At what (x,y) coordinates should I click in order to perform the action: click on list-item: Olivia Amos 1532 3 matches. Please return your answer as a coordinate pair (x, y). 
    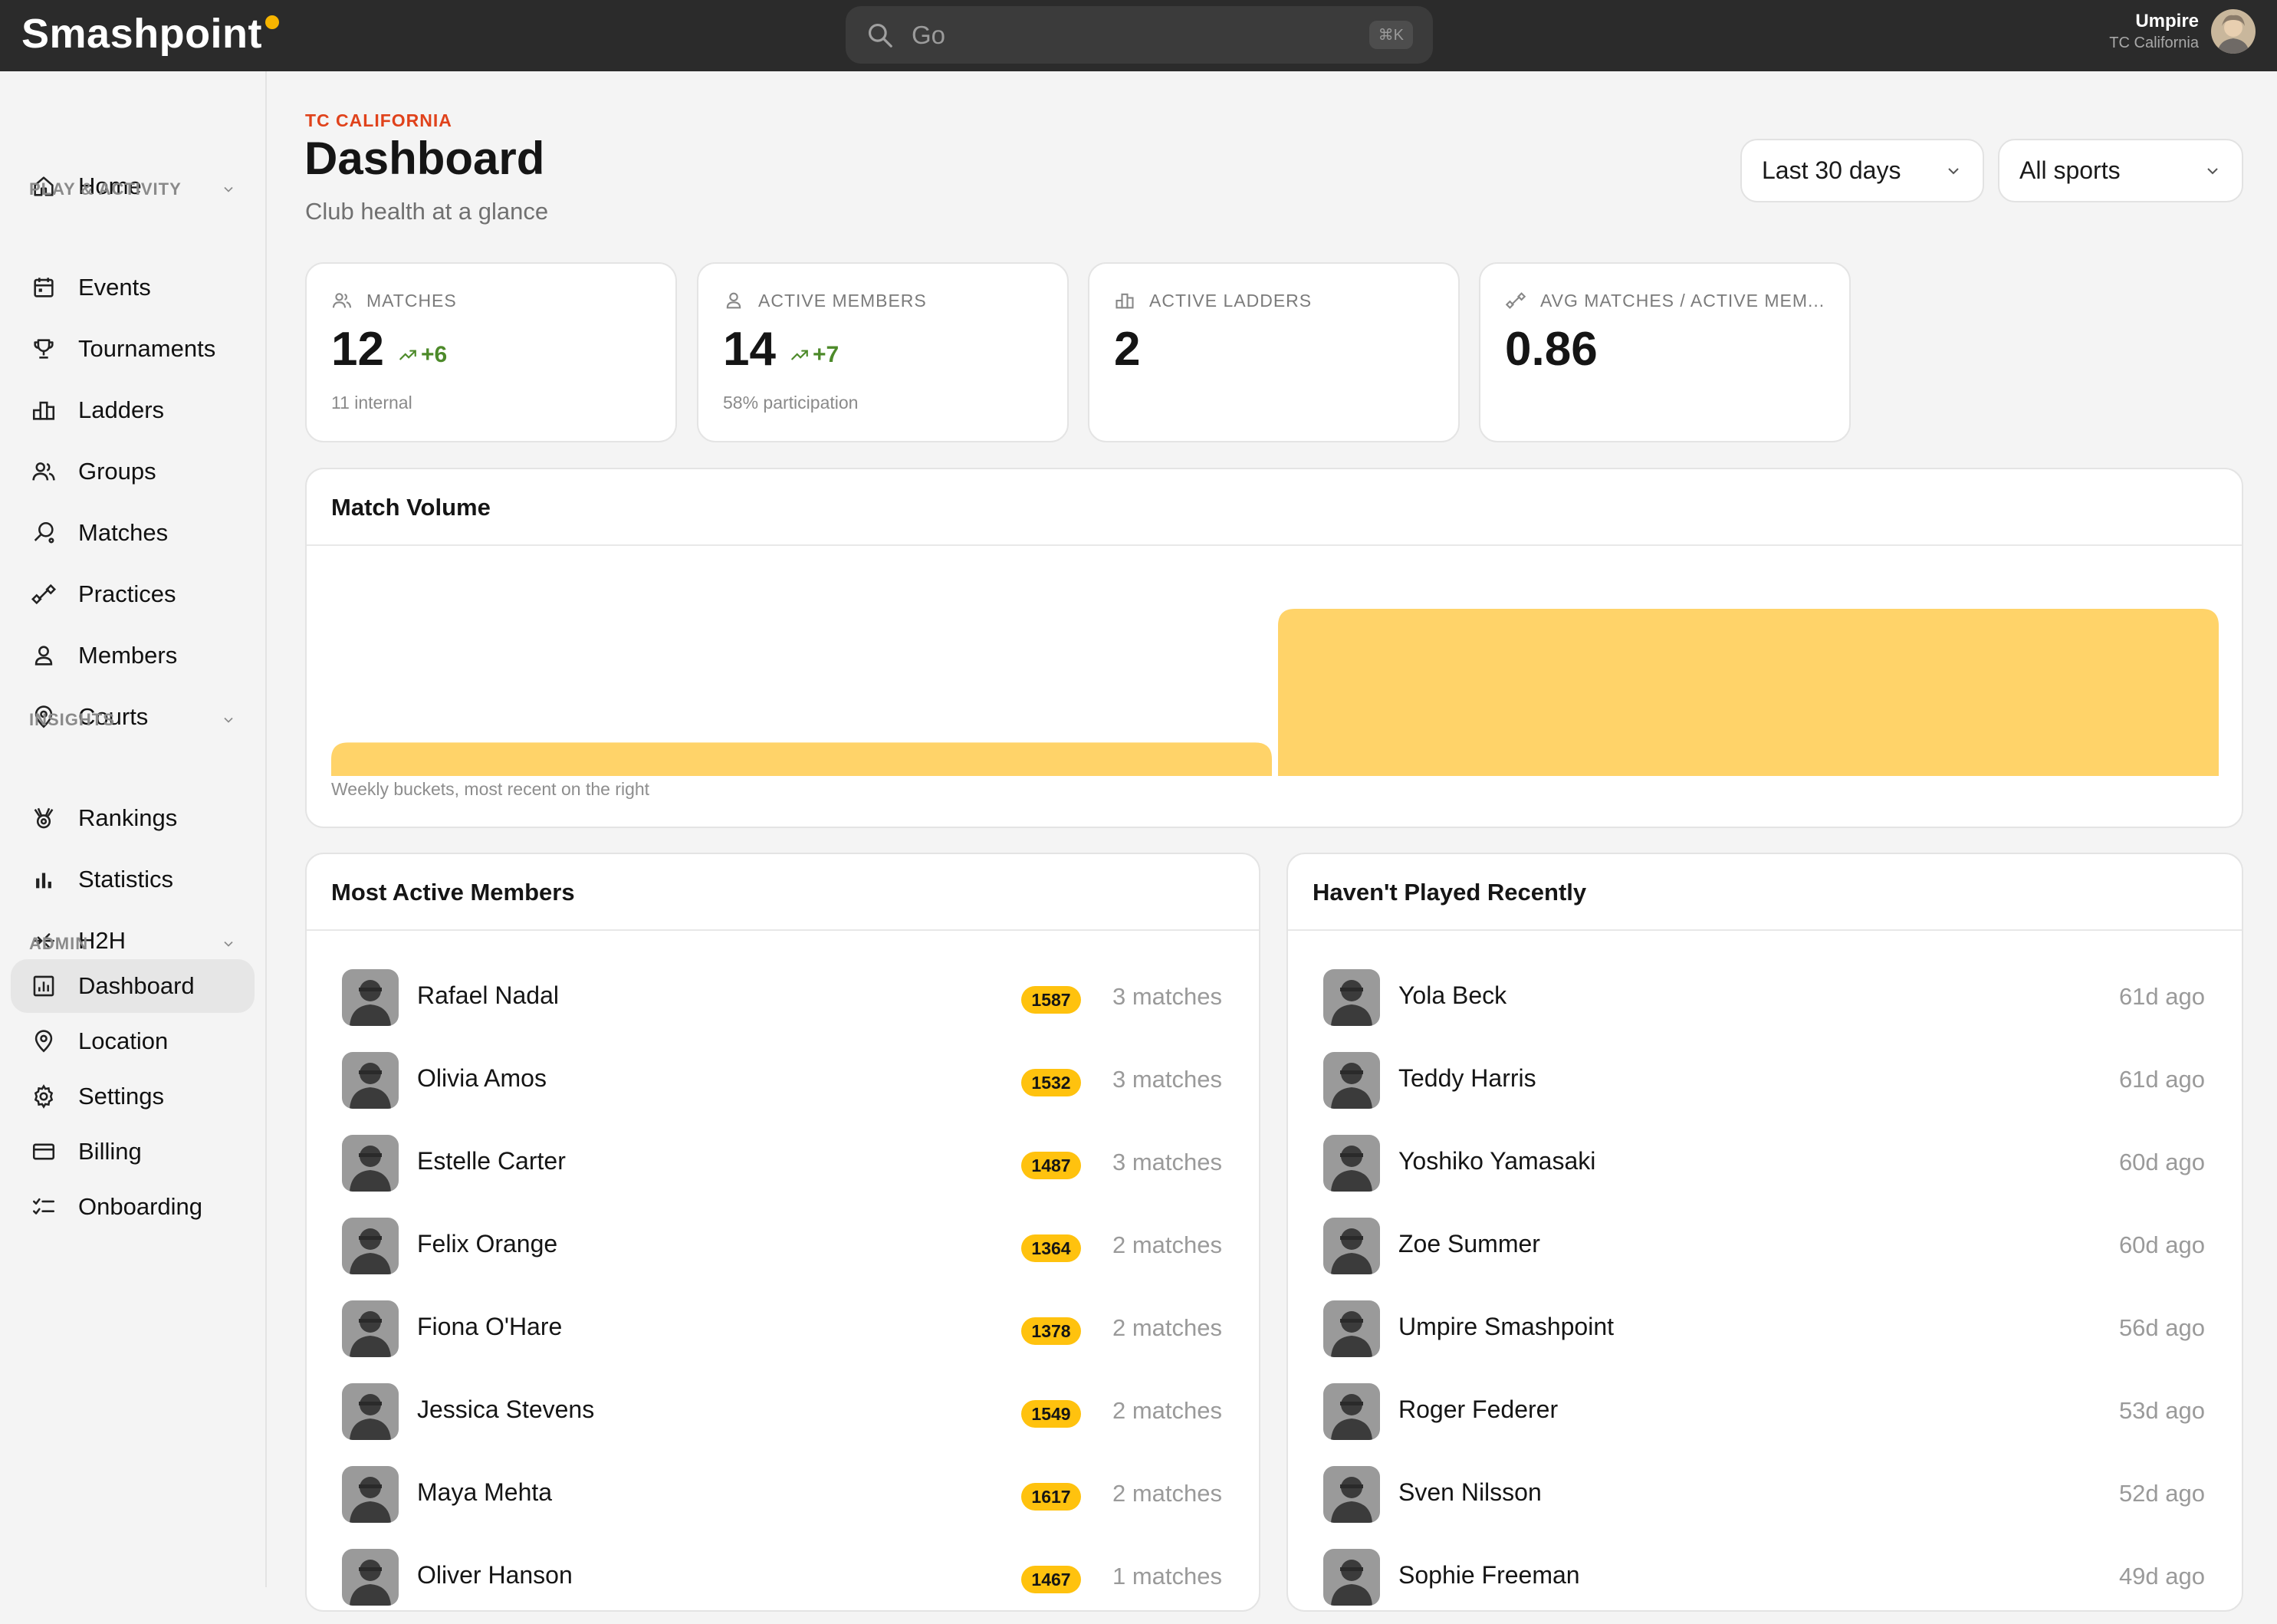
    Looking at the image, I should click on (783, 1085).